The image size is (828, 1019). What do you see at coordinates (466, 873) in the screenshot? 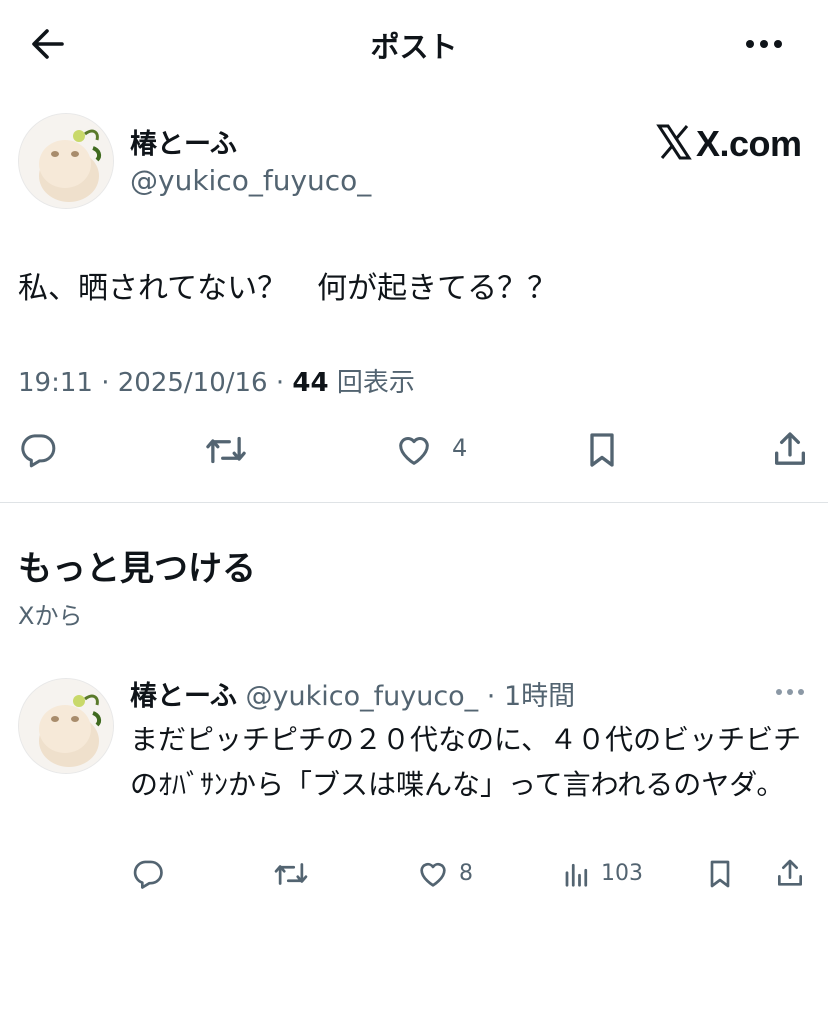
I see `like-count: 8` at bounding box center [466, 873].